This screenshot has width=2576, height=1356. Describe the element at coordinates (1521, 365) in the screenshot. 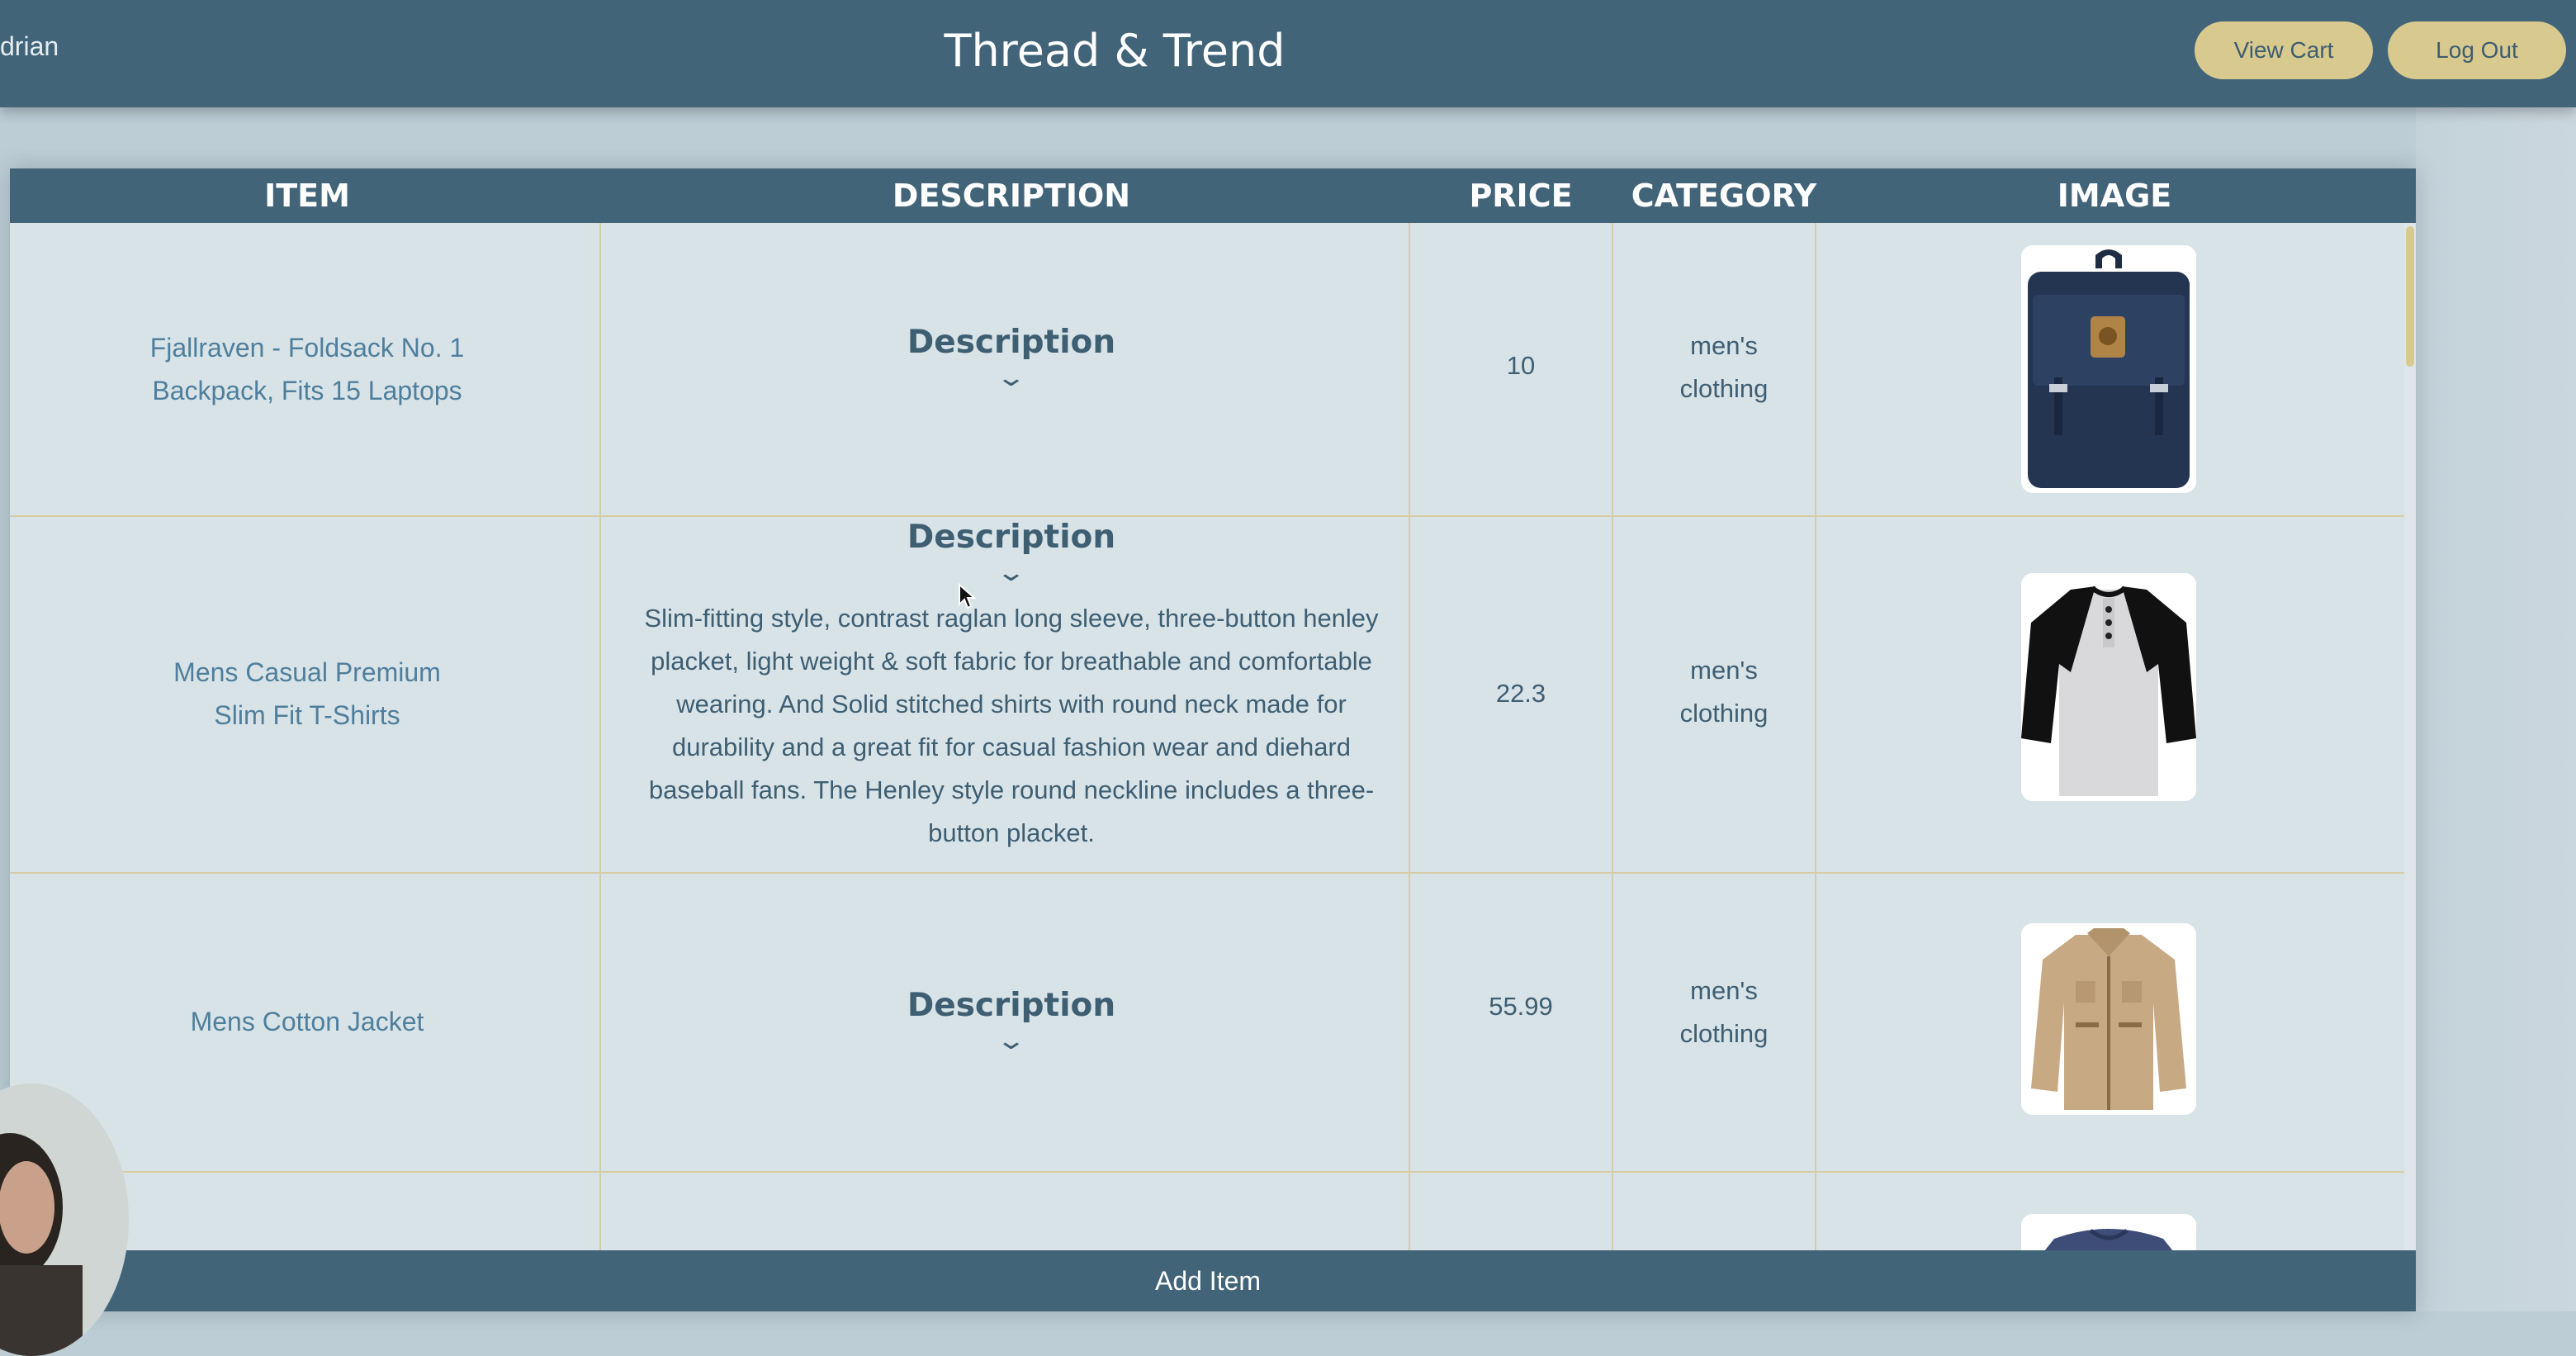

I see `item-price: 10` at that location.